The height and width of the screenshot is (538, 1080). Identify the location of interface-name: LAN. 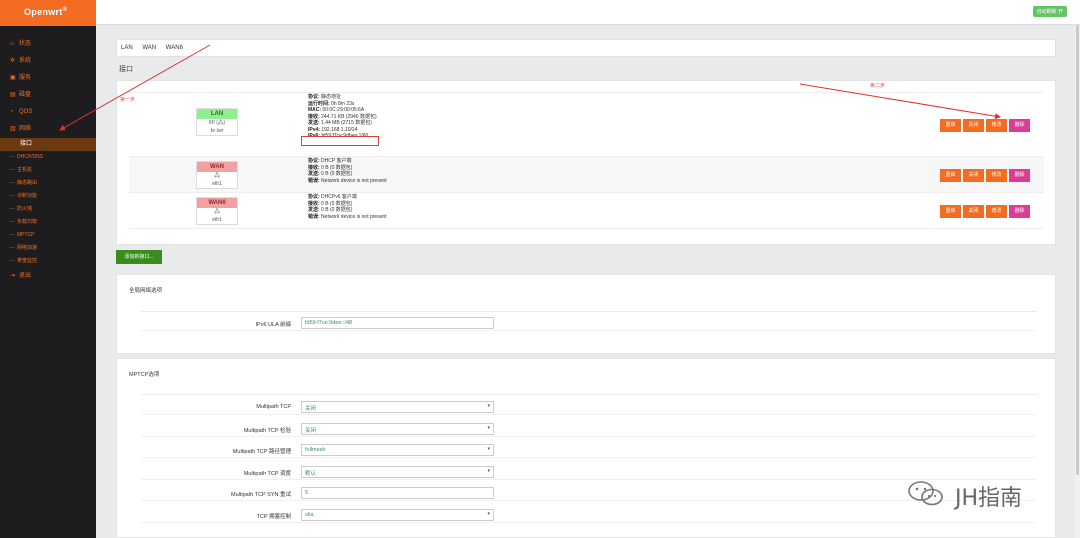
(217, 114).